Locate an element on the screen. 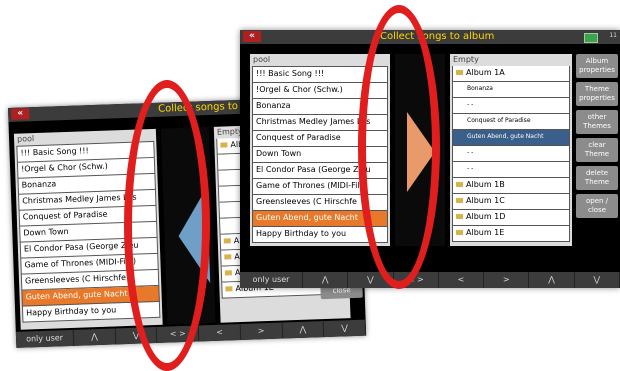 The height and width of the screenshot is (371, 620). side-button: other Themes is located at coordinates (597, 122).